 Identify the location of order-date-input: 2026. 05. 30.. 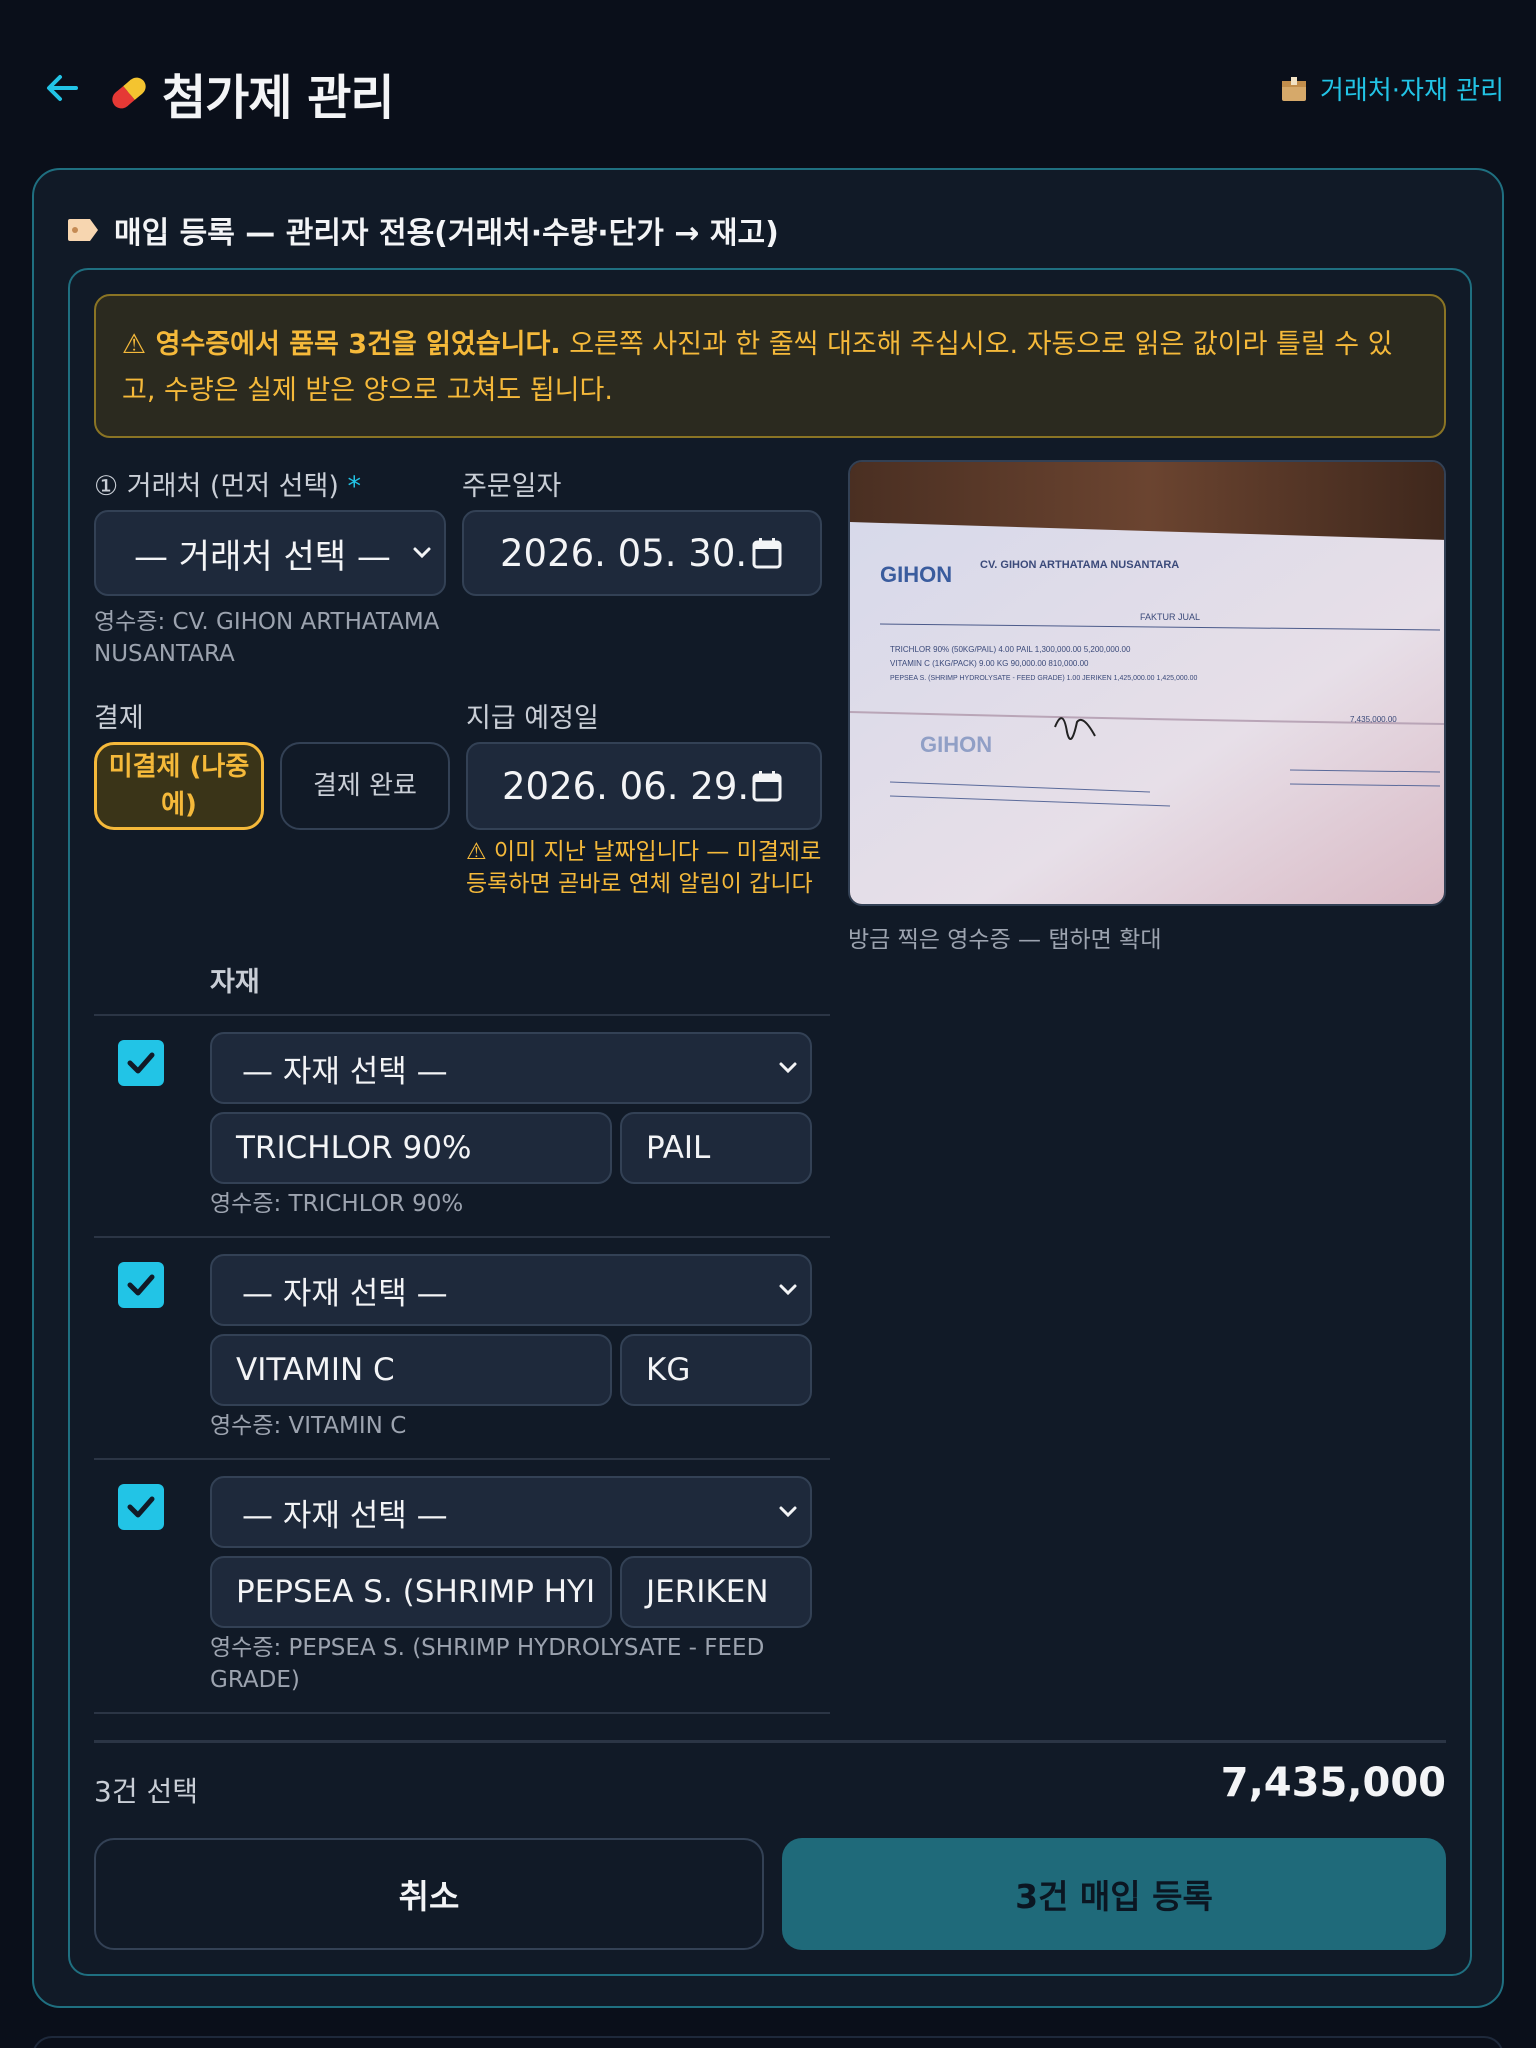
(642, 553).